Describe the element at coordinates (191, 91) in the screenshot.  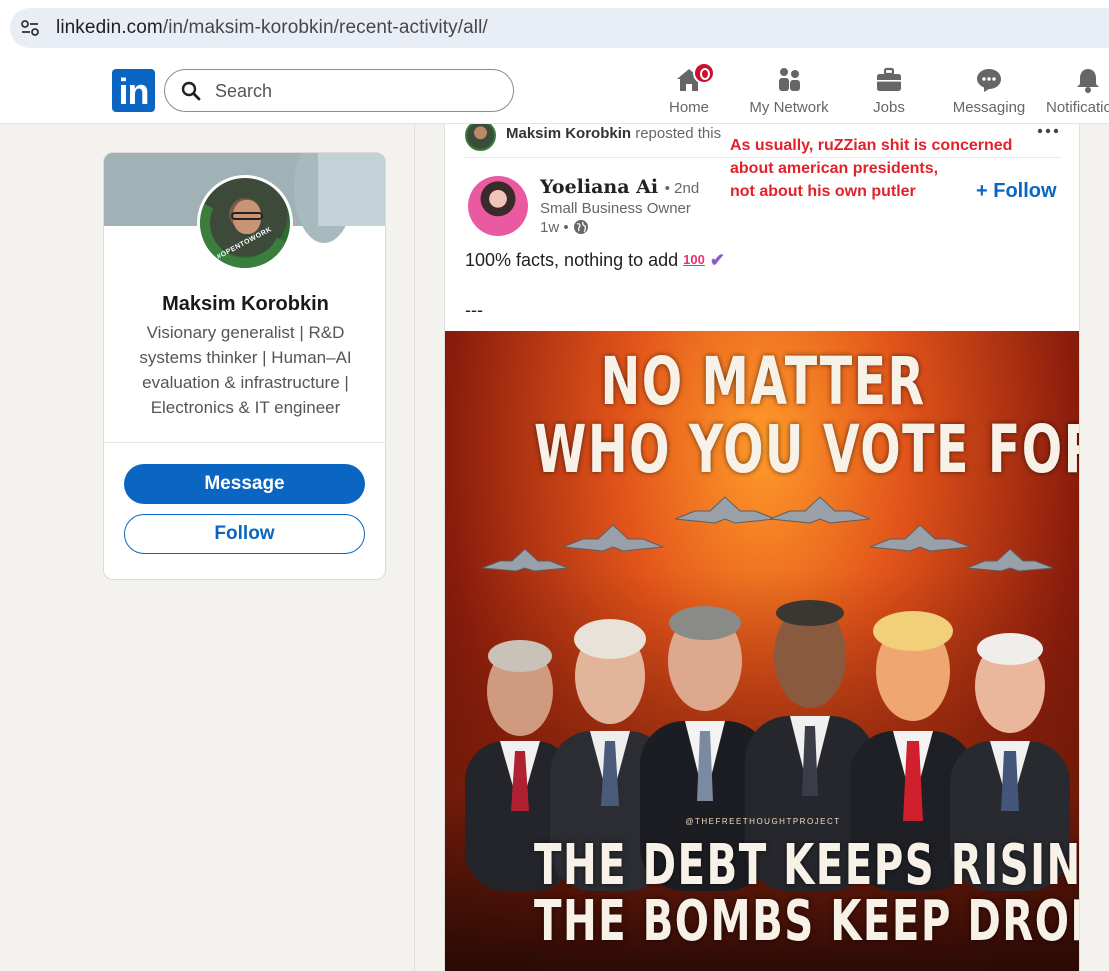
I see `search-icon` at that location.